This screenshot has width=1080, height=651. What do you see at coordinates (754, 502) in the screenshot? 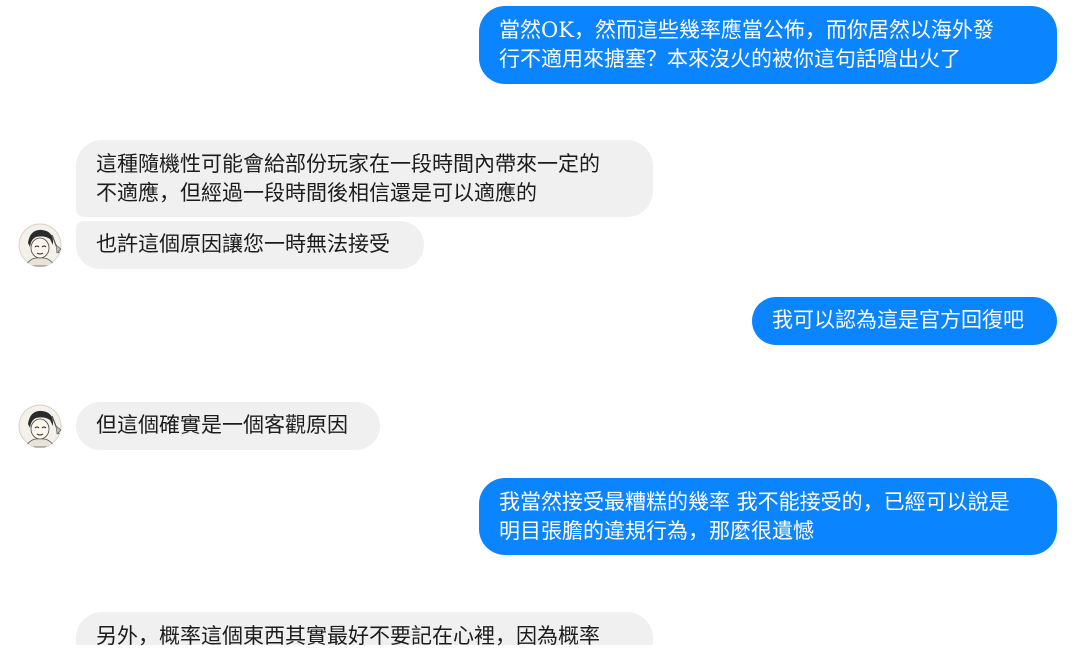
I see `message-text: 我當然接受最糟糕的幾率 我不能接受的，已經可以說是` at bounding box center [754, 502].